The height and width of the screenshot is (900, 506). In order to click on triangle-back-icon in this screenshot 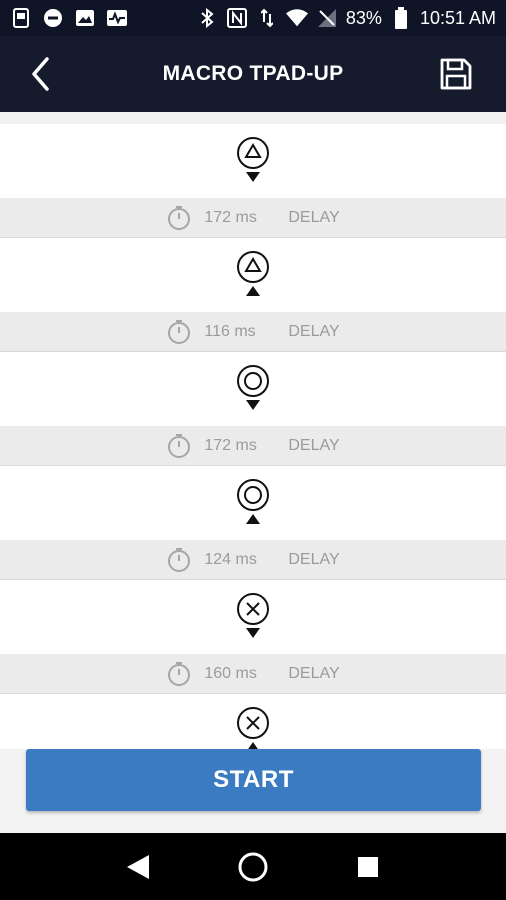, I will do `click(137, 866)`.